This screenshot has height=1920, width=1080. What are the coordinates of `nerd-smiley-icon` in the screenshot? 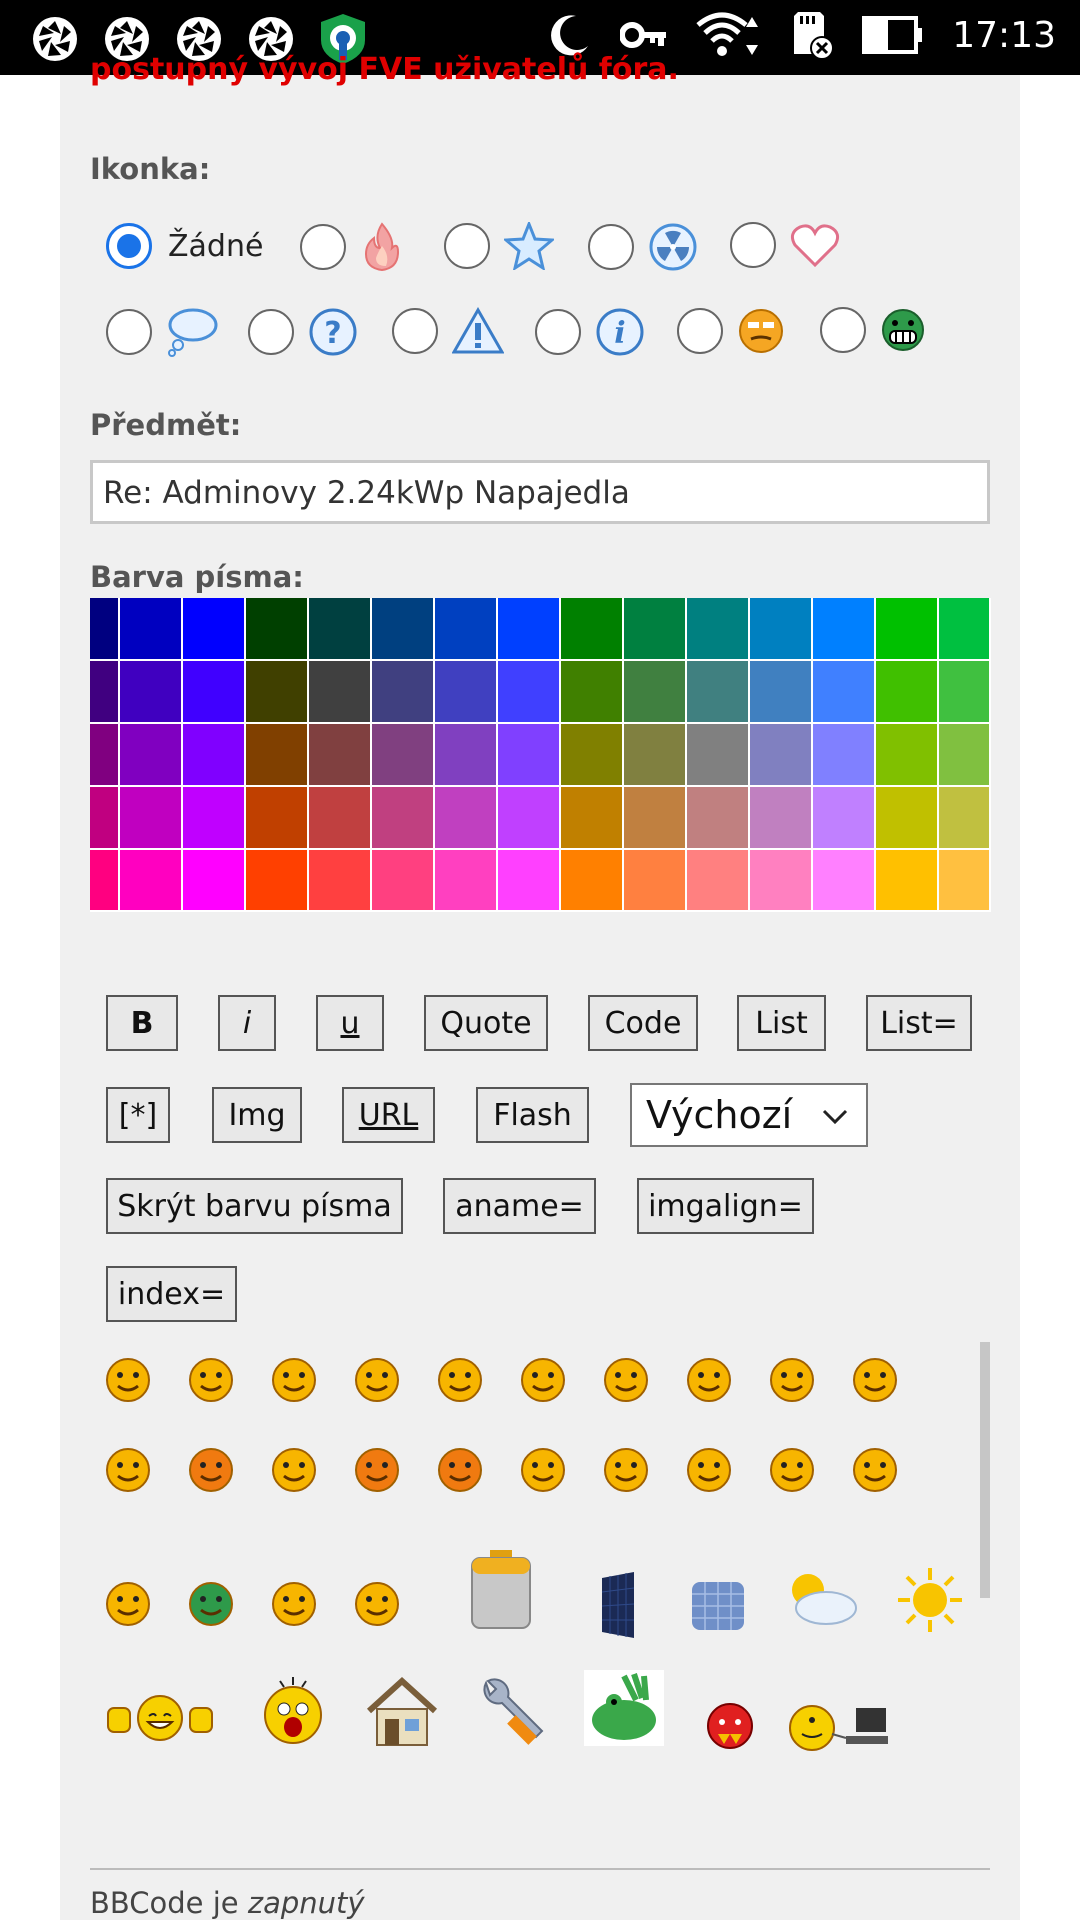 It's located at (294, 1606).